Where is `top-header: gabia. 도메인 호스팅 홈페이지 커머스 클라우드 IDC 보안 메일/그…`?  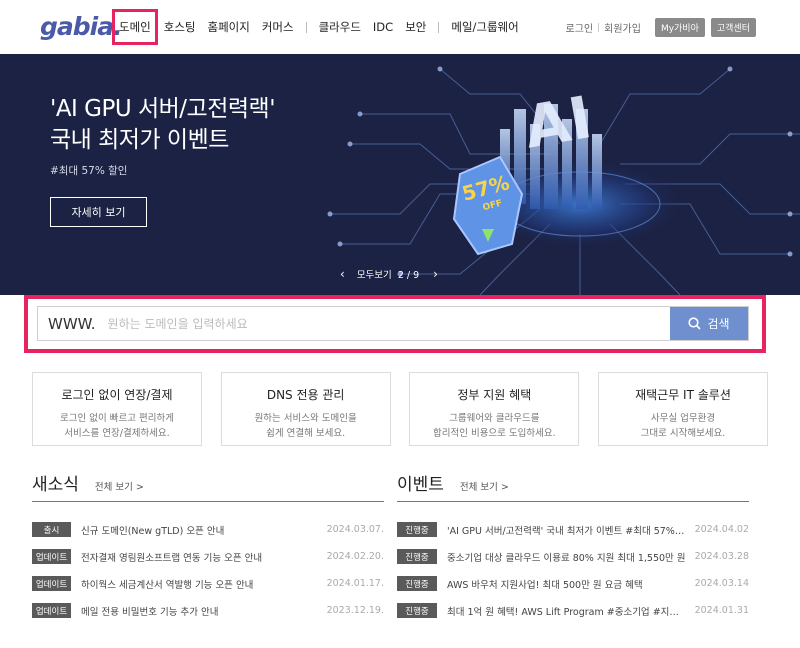 top-header: gabia. 도메인 호스팅 홈페이지 커머스 클라우드 IDC 보안 메일/그… is located at coordinates (400, 27).